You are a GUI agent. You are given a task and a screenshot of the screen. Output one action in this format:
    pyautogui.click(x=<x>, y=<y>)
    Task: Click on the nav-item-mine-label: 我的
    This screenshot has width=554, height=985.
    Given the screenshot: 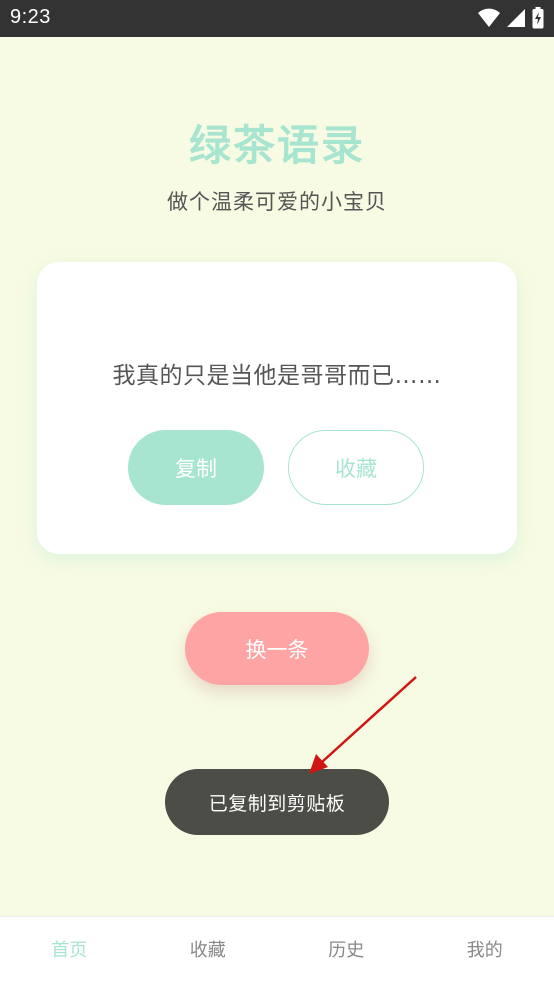 What is the action you would take?
    pyautogui.click(x=485, y=949)
    